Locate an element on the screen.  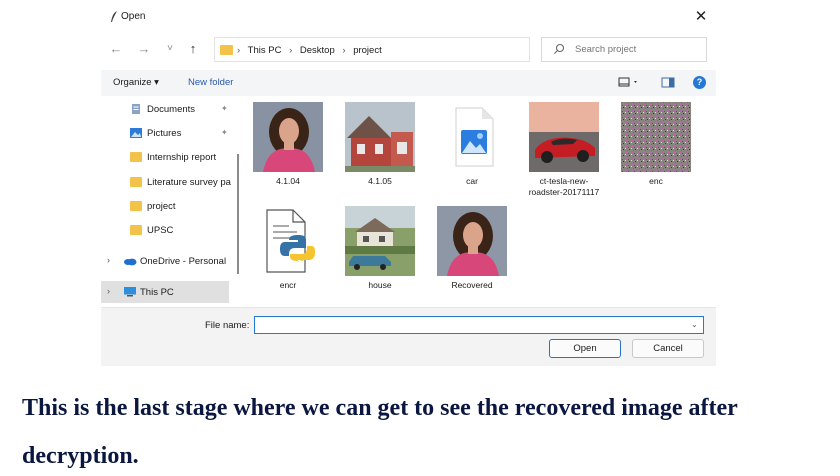
image-file-icon is located at coordinates (474, 137).